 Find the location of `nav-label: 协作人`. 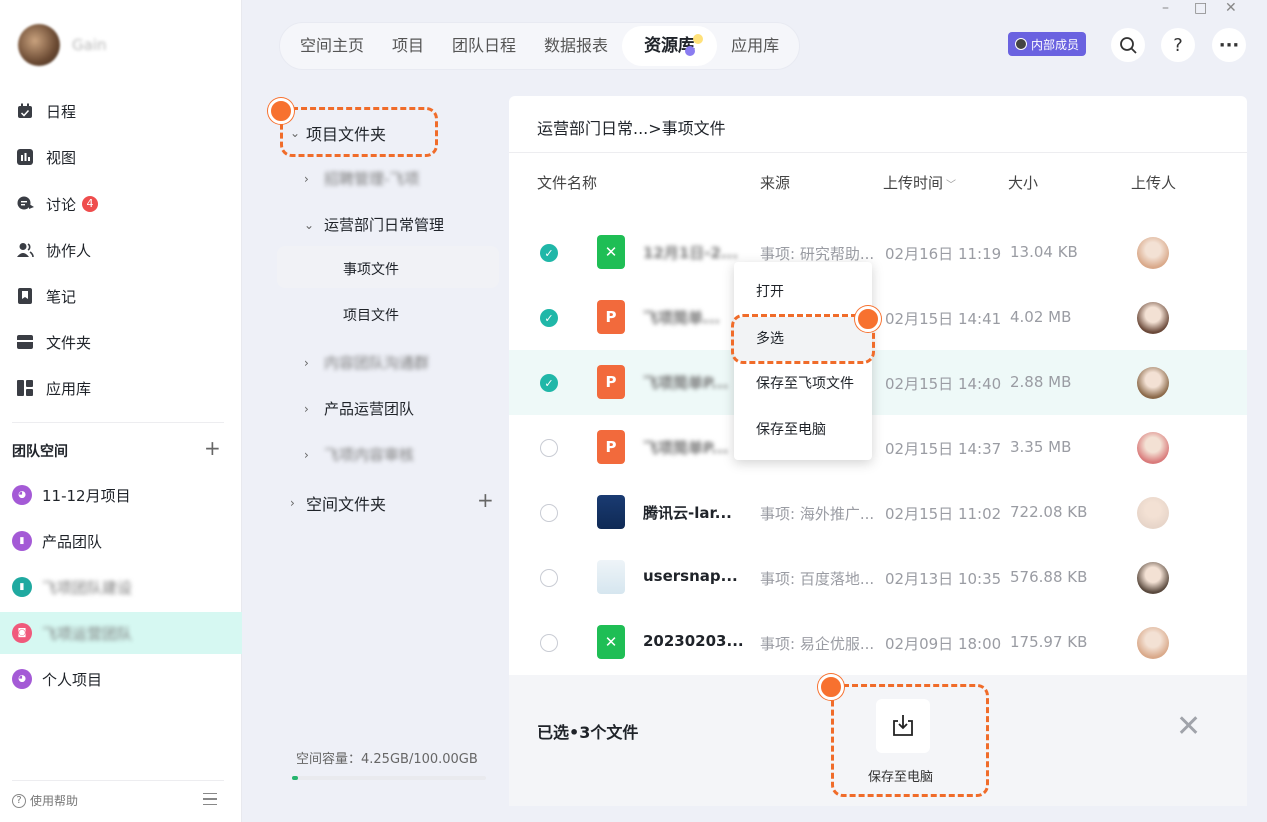

nav-label: 协作人 is located at coordinates (69, 250).